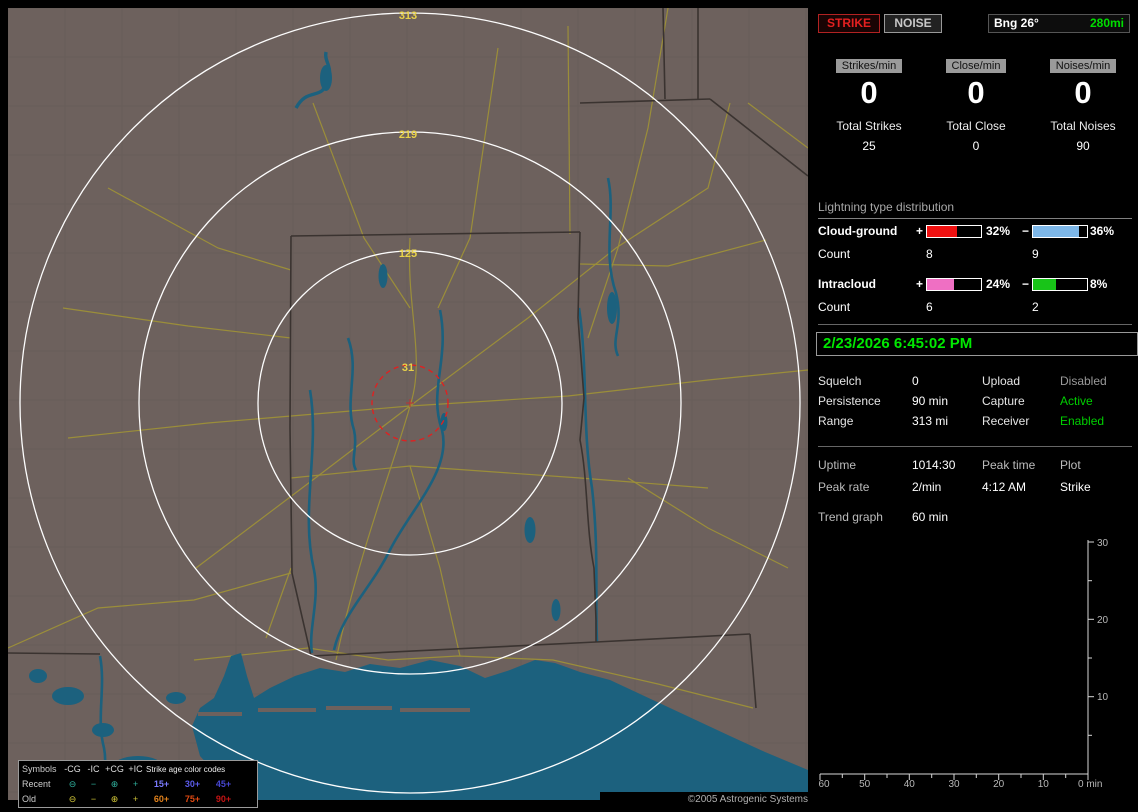 The width and height of the screenshot is (1138, 812). I want to click on strikes-rate-column: Strikes/min 0 Total Strikes 25, so click(869, 105).